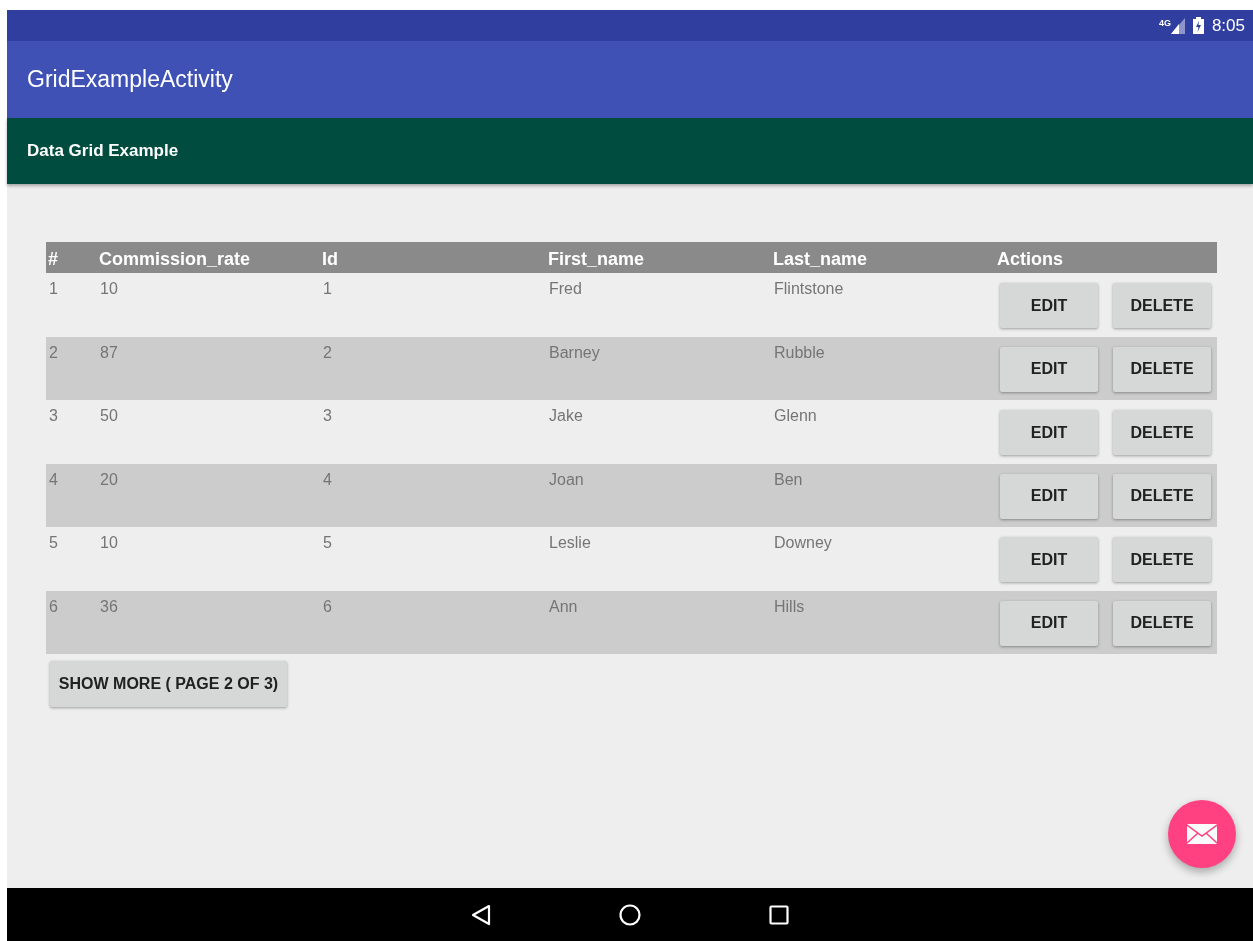 The height and width of the screenshot is (941, 1253). I want to click on table-cell-text: Flintstone, so click(809, 289).